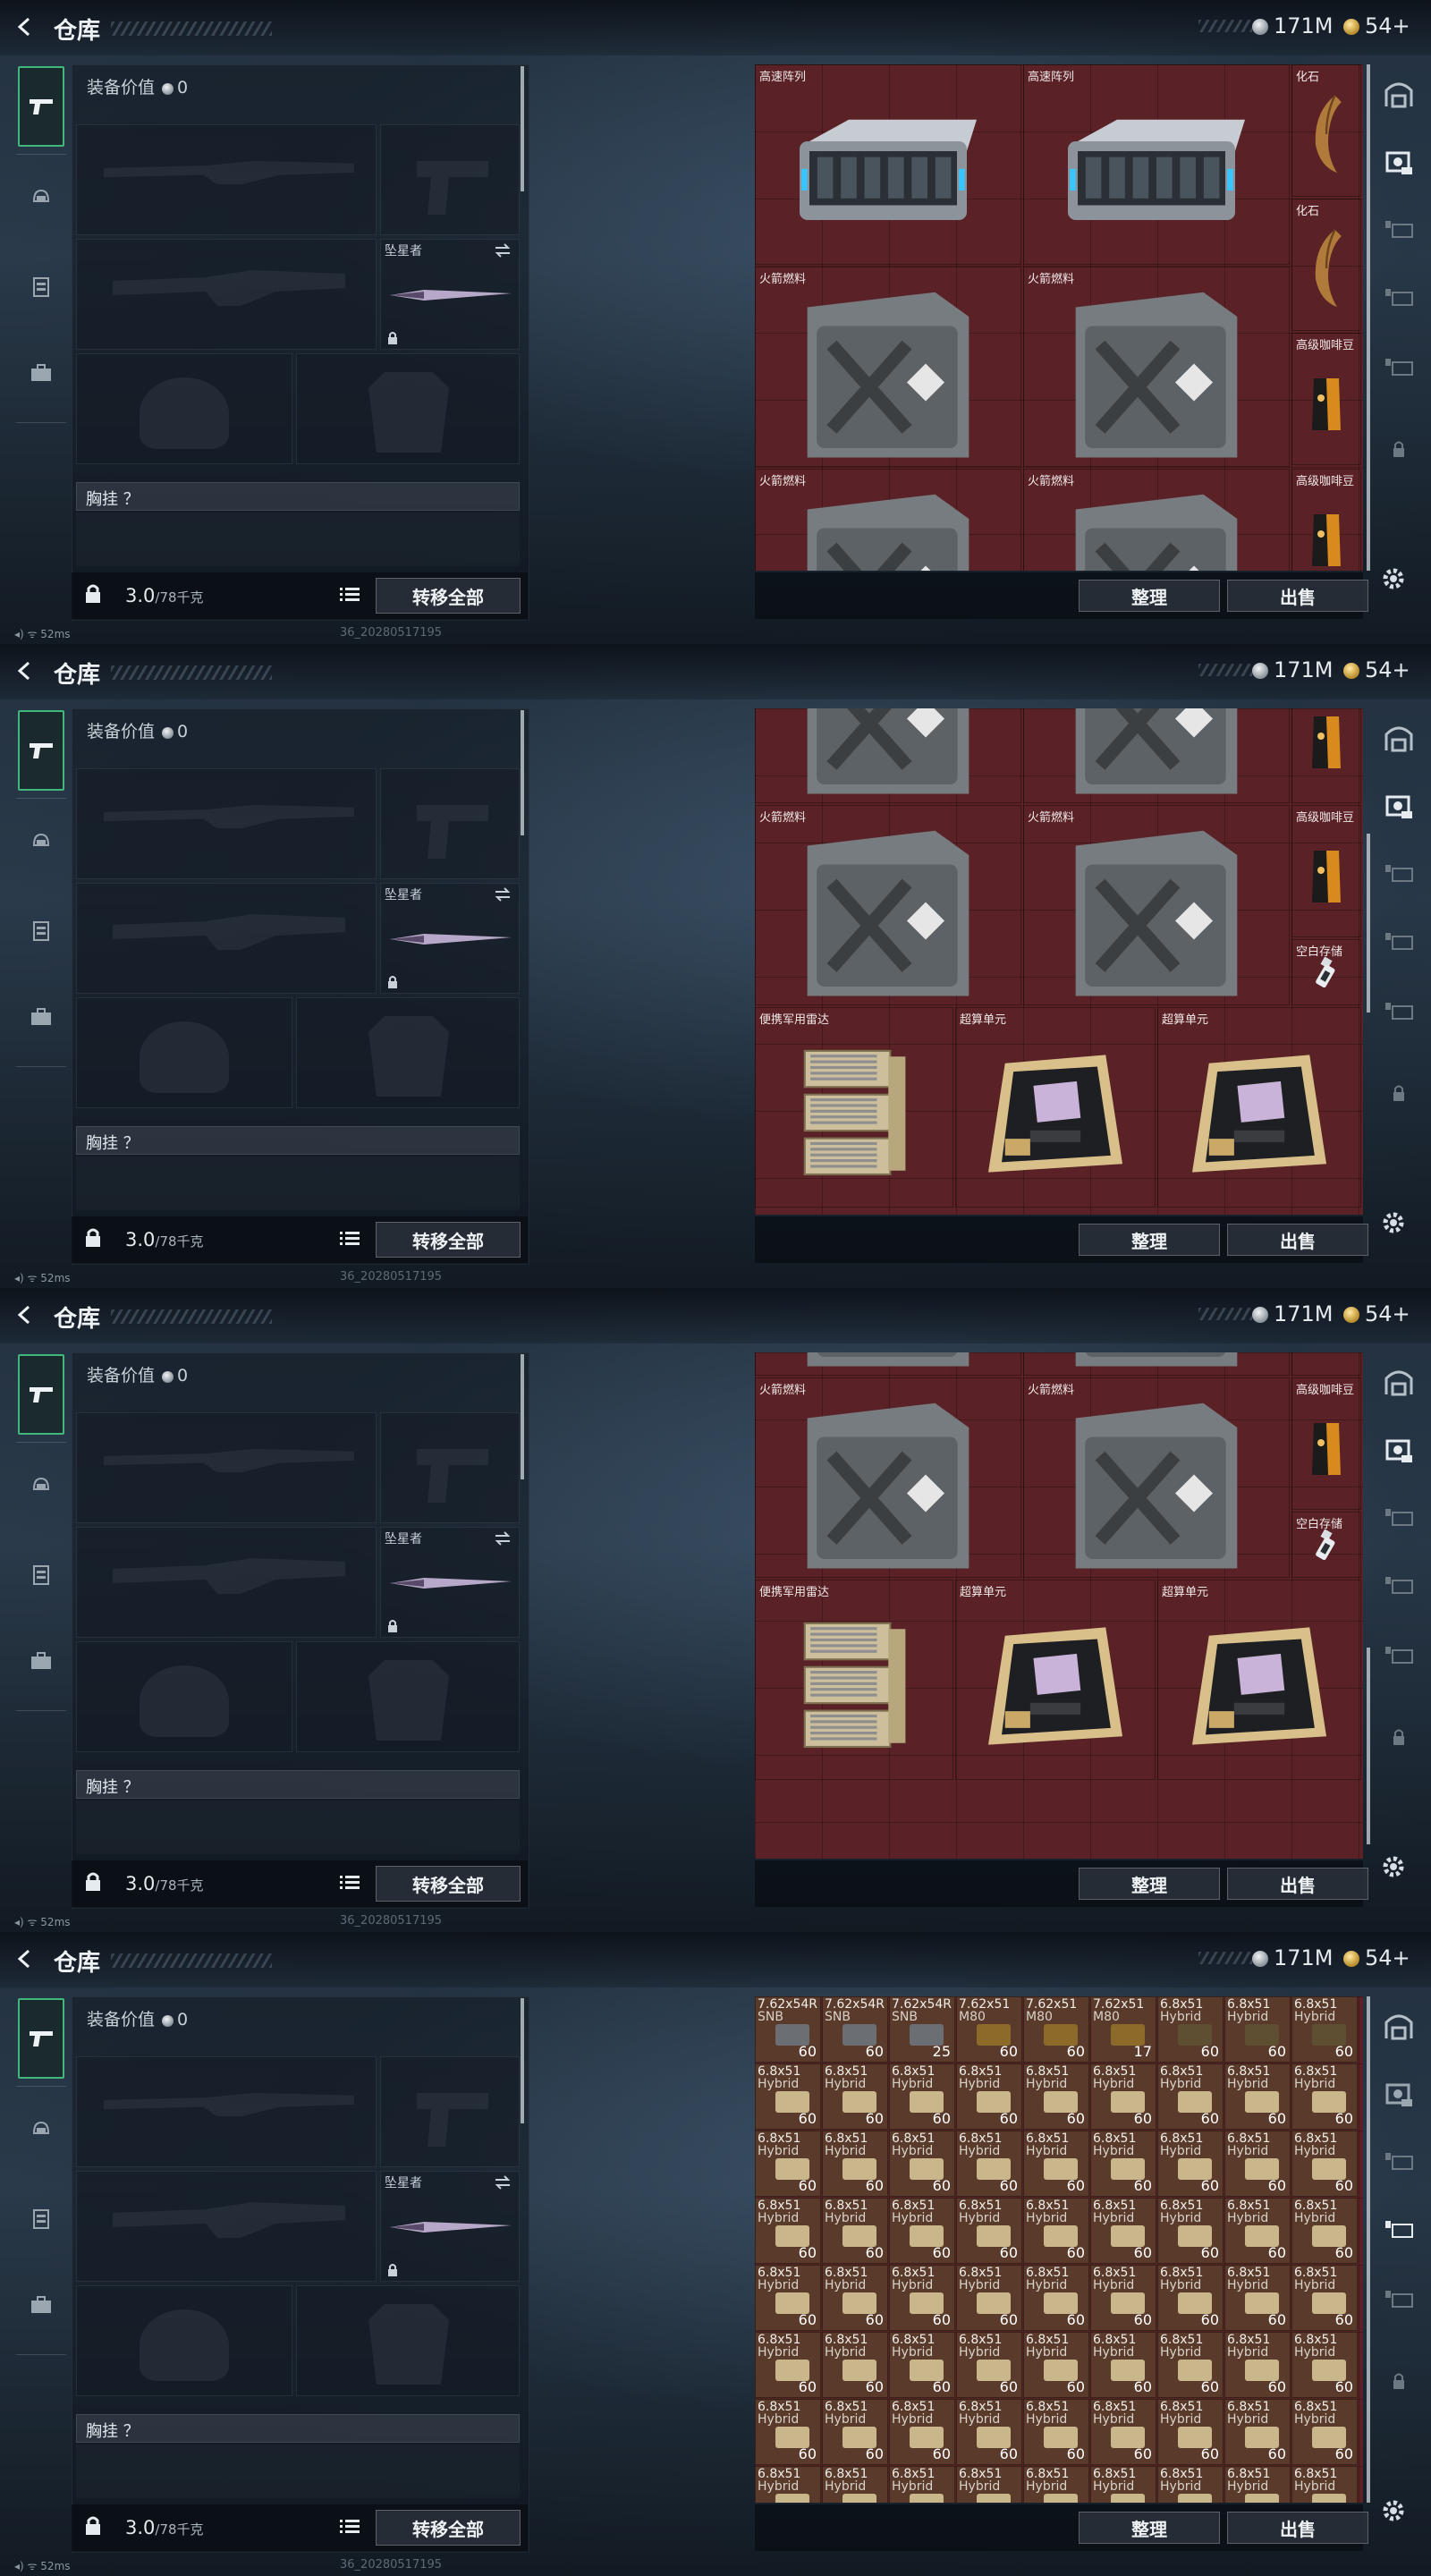  I want to click on item-coffee-beans, so click(1326, 755).